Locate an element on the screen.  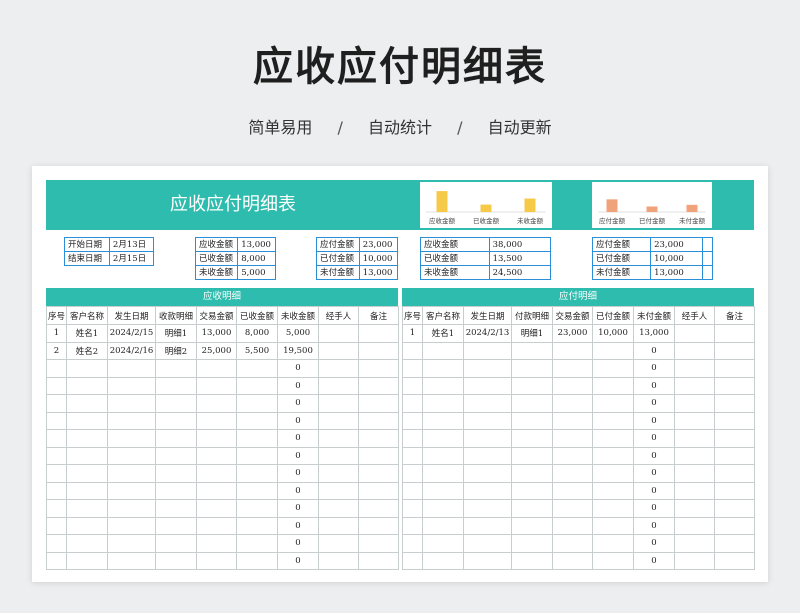
payable-summary-label: 未付金额 is located at coordinates (338, 272).